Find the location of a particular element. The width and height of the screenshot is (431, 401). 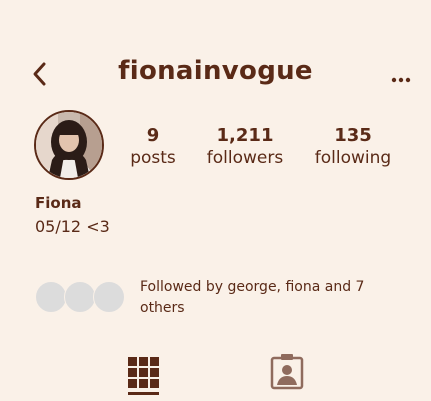

following-count: 135 is located at coordinates (353, 135).